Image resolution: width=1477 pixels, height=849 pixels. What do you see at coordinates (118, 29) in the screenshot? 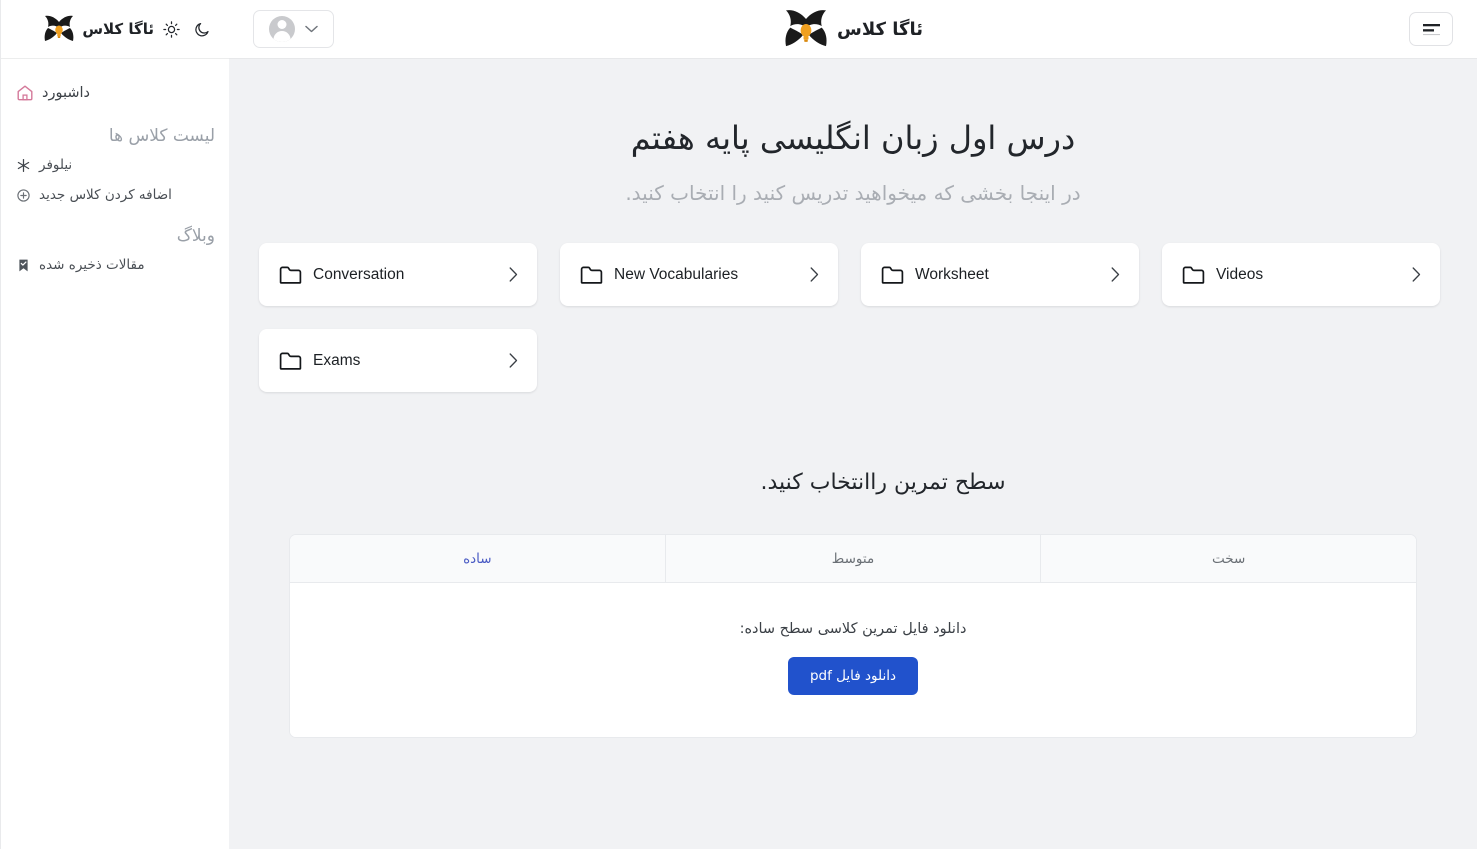
I see `sidebar-brand-name: ئاگا کلاس` at bounding box center [118, 29].